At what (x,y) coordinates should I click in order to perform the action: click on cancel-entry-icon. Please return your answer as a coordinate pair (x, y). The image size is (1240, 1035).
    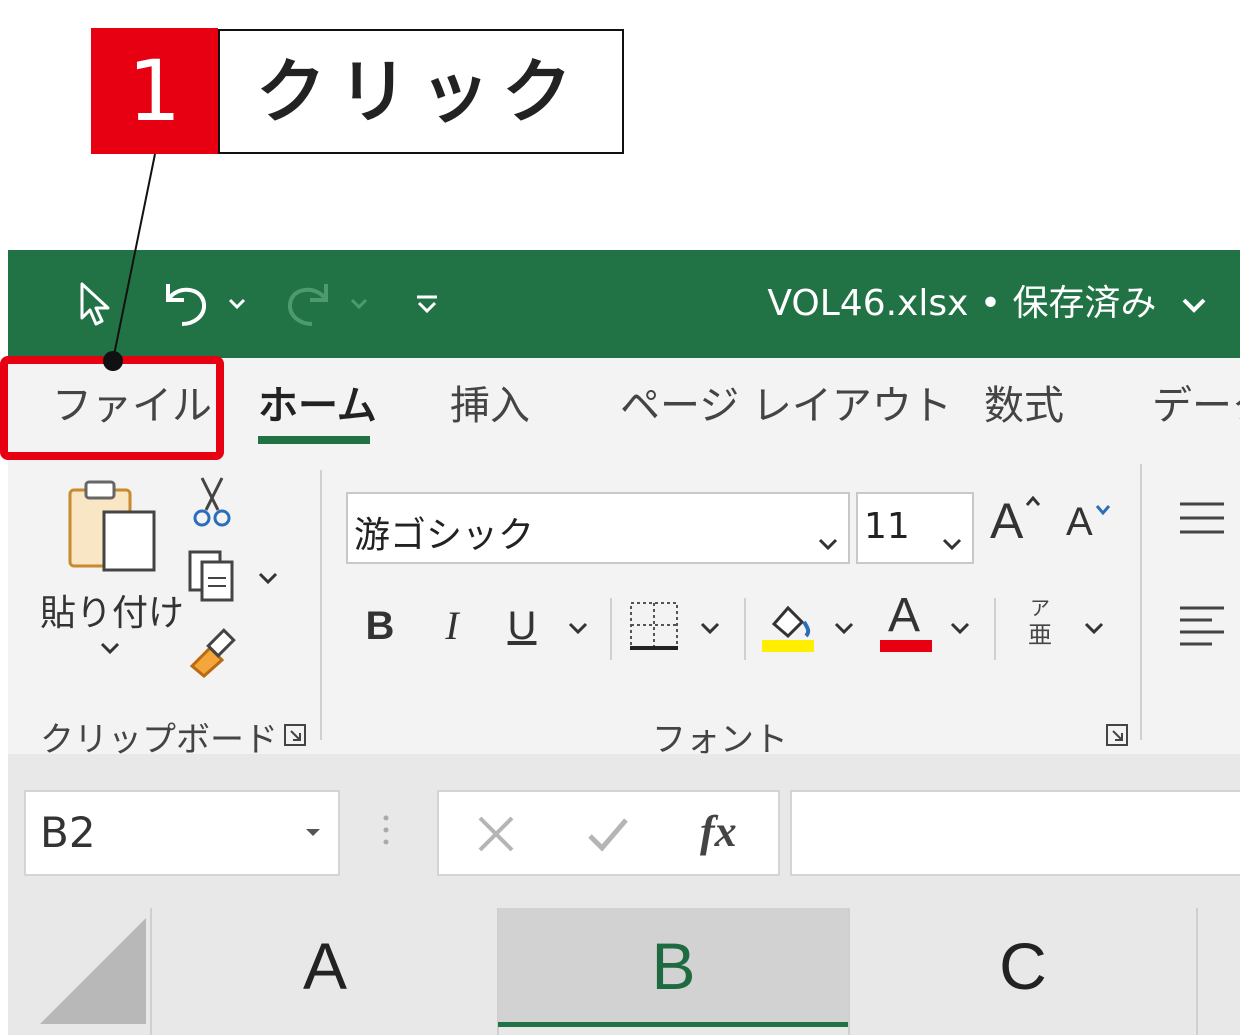
    Looking at the image, I should click on (496, 836).